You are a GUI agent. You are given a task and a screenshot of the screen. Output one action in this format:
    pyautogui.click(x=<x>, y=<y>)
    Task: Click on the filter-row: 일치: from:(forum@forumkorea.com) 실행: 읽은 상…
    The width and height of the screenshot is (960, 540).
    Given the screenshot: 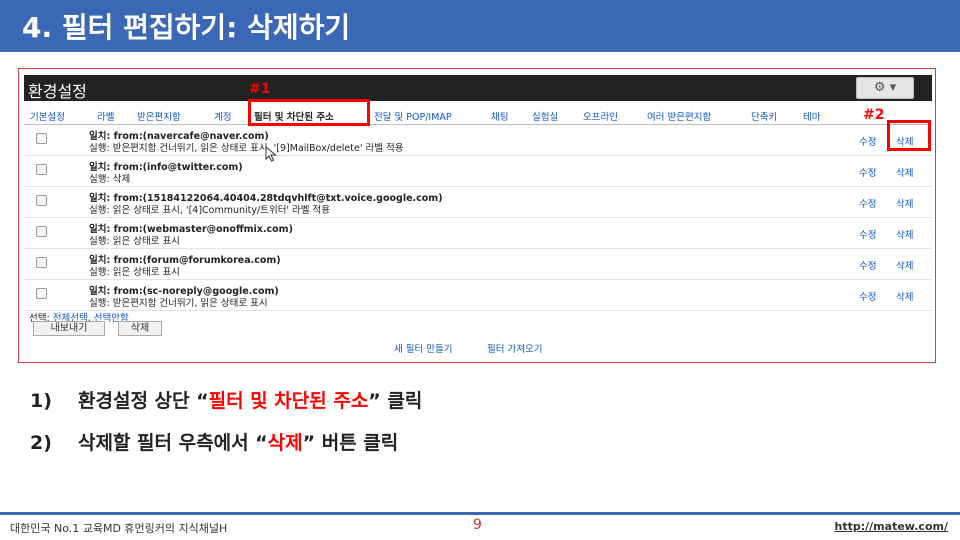 What is the action you would take?
    pyautogui.click(x=478, y=264)
    